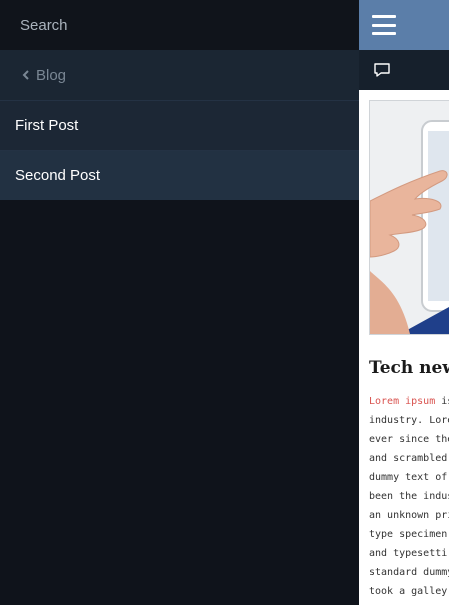 The height and width of the screenshot is (605, 449). I want to click on tablet-hand-photo, so click(409, 217).